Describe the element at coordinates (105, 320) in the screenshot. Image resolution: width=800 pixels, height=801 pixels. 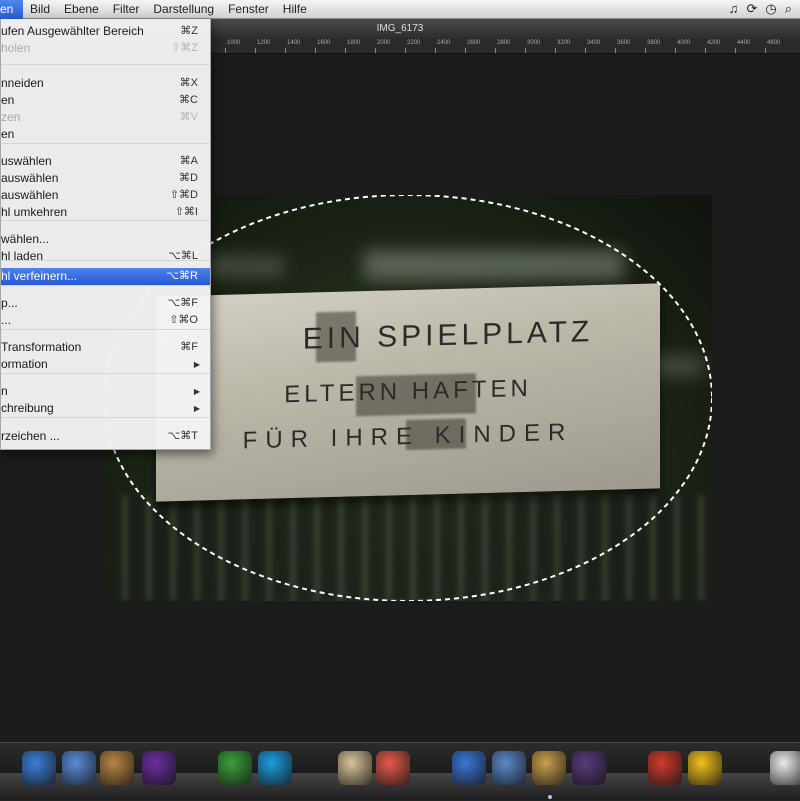
I see `menu-item: ... ⇧⌘O` at that location.